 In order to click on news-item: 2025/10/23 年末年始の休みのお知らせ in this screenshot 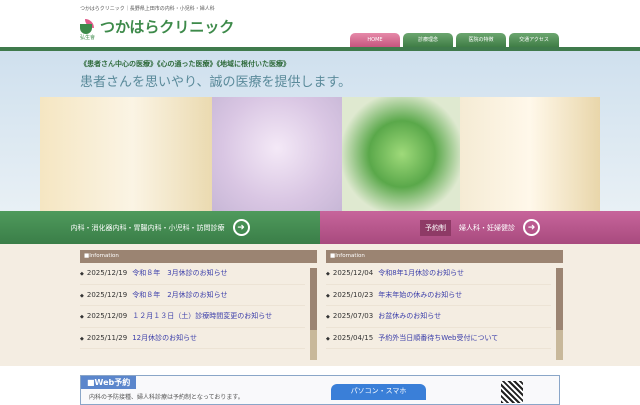, I will do `click(438, 295)`.